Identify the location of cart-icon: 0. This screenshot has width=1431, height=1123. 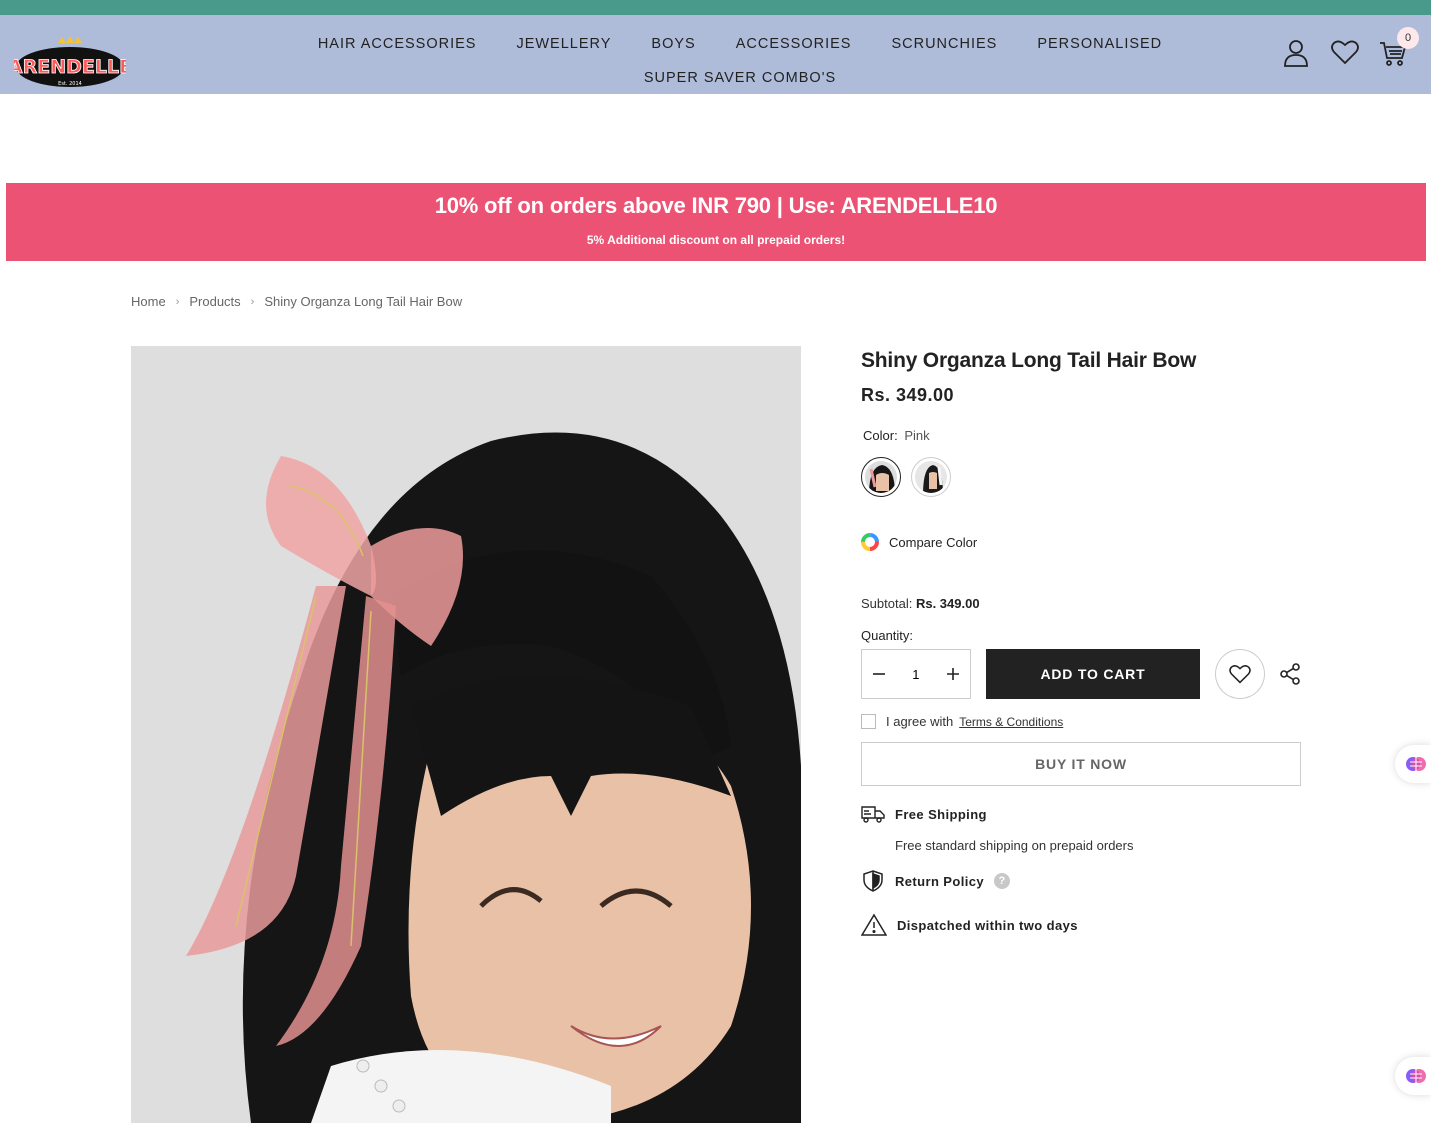
(1399, 47).